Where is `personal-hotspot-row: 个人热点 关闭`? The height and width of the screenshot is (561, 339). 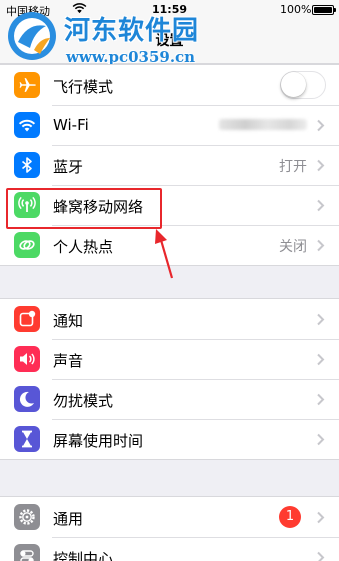
personal-hotspot-row: 个人热点 关闭 is located at coordinates (169, 245).